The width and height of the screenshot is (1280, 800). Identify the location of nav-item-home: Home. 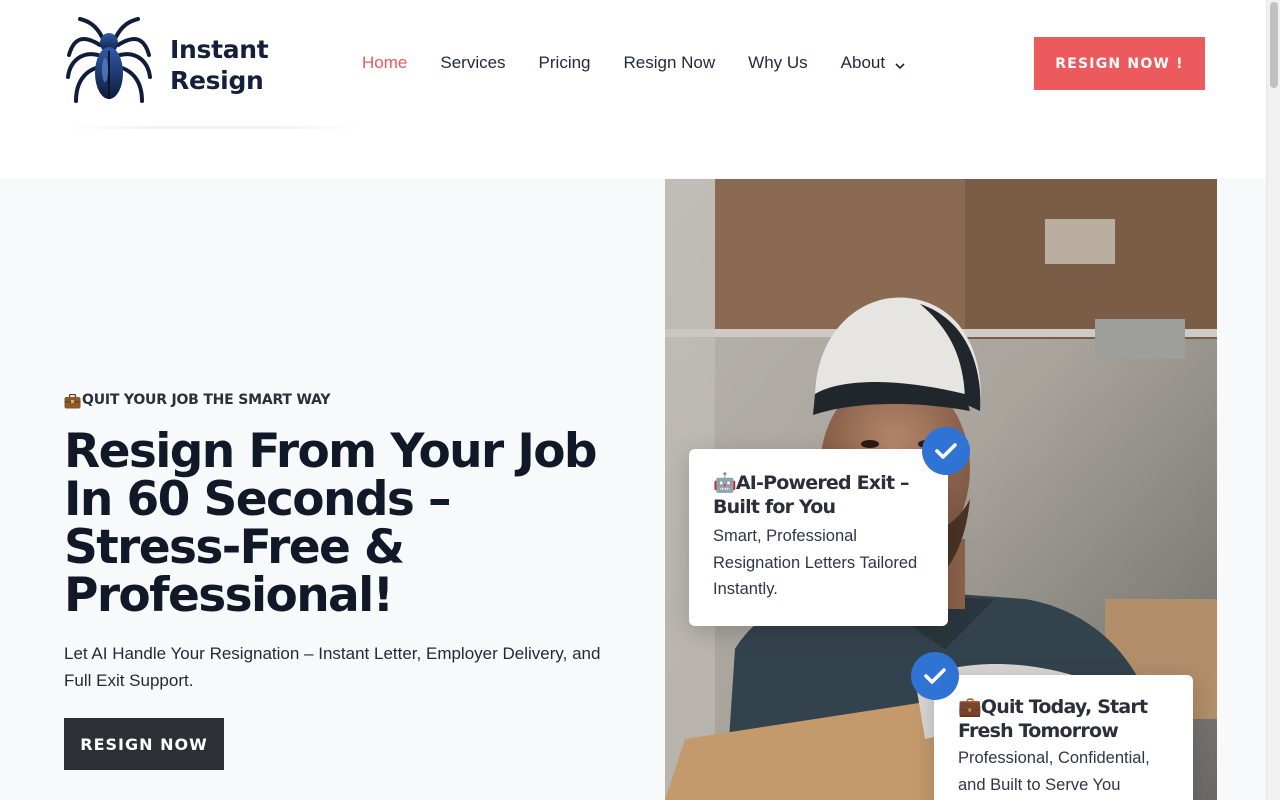
(384, 63).